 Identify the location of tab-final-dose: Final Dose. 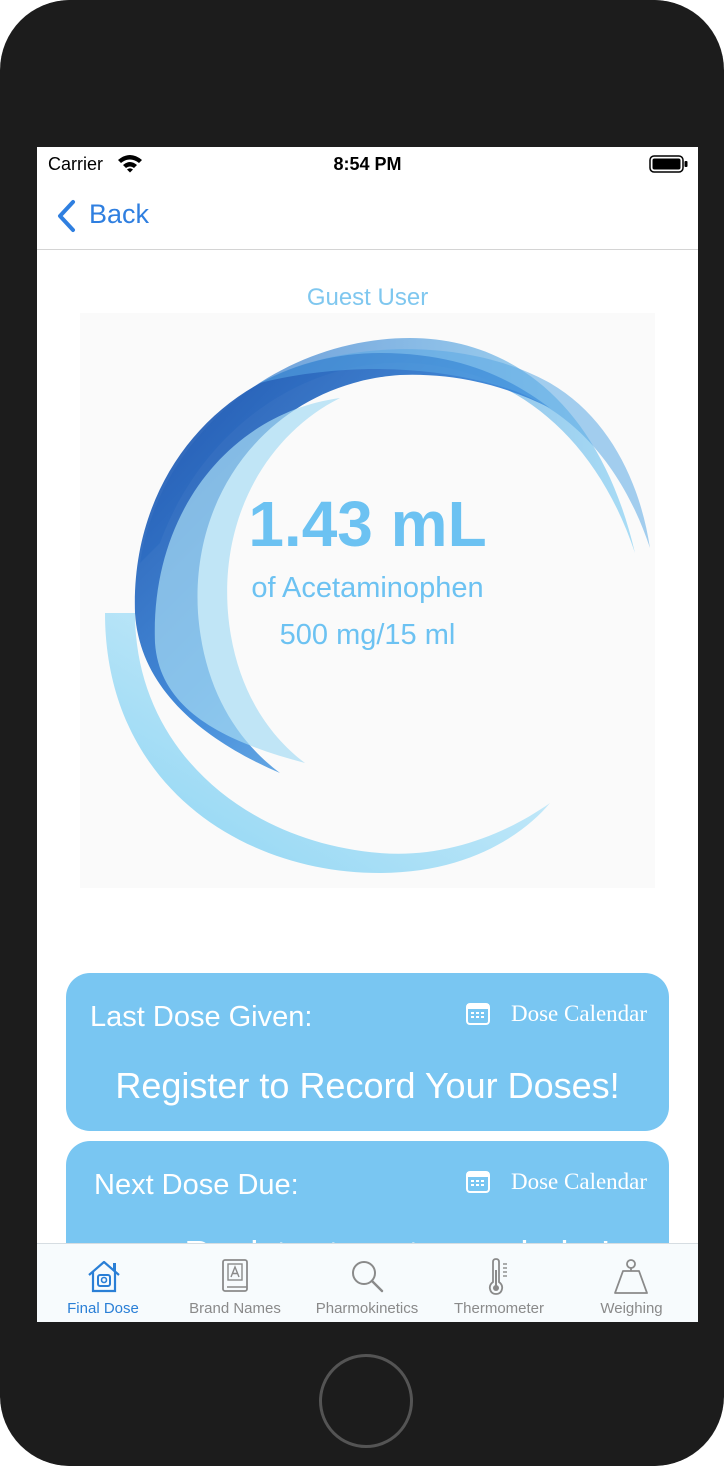
(103, 1283).